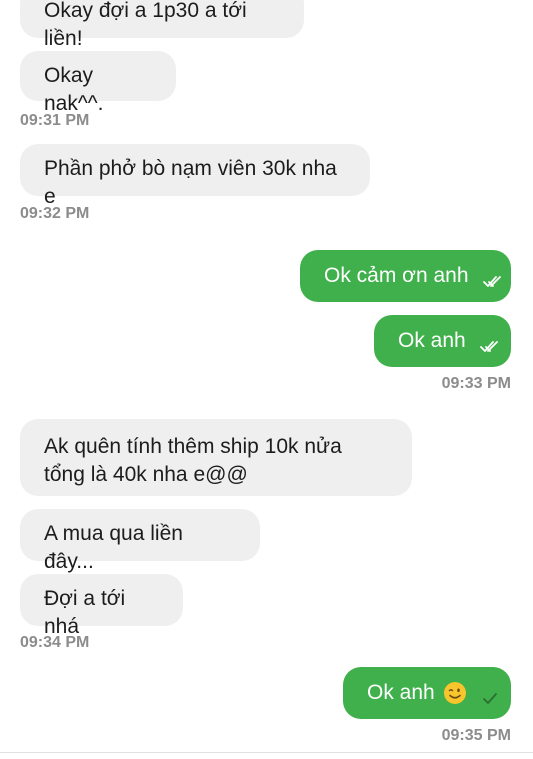 The image size is (533, 759). What do you see at coordinates (396, 275) in the screenshot?
I see `message-text: Ok cảm ơn anh` at bounding box center [396, 275].